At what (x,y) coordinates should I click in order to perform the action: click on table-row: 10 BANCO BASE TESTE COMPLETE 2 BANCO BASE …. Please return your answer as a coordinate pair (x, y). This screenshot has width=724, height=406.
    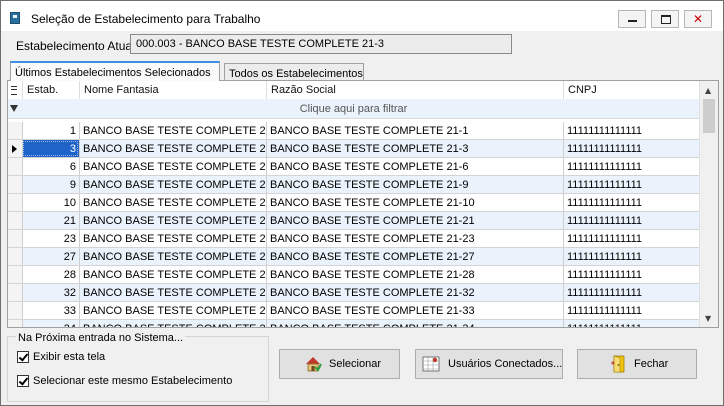
    Looking at the image, I should click on (353, 203).